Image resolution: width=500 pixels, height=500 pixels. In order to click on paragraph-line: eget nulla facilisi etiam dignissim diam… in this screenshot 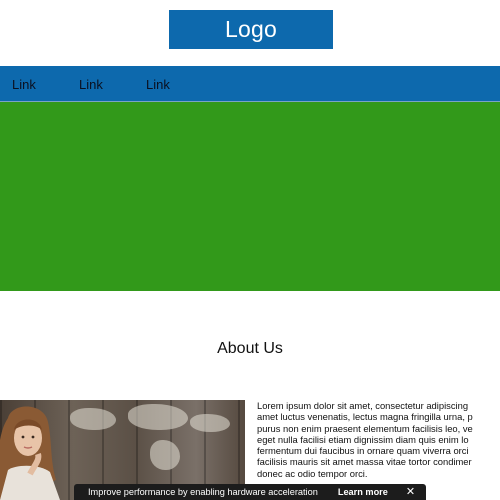, I will do `click(363, 439)`.